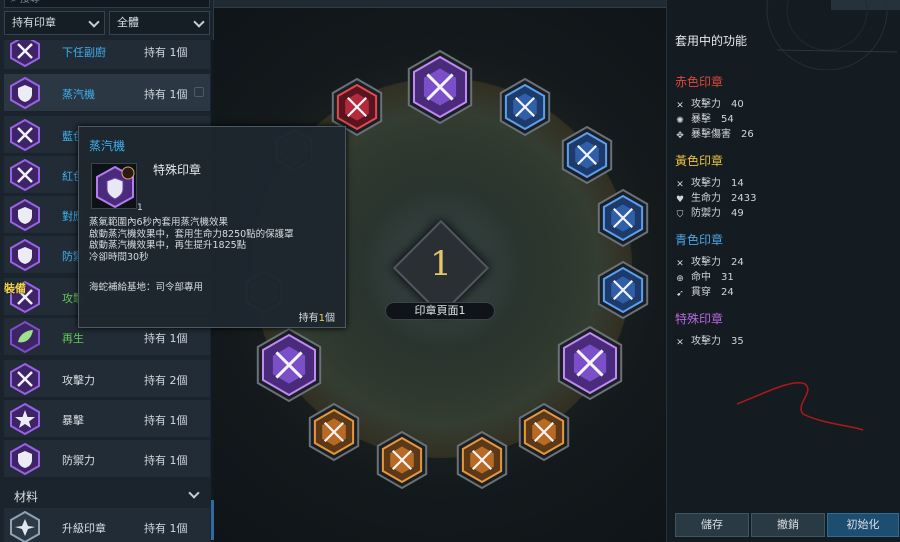  Describe the element at coordinates (699, 161) in the screenshot. I see `effect-group-title: 黃色印章` at that location.